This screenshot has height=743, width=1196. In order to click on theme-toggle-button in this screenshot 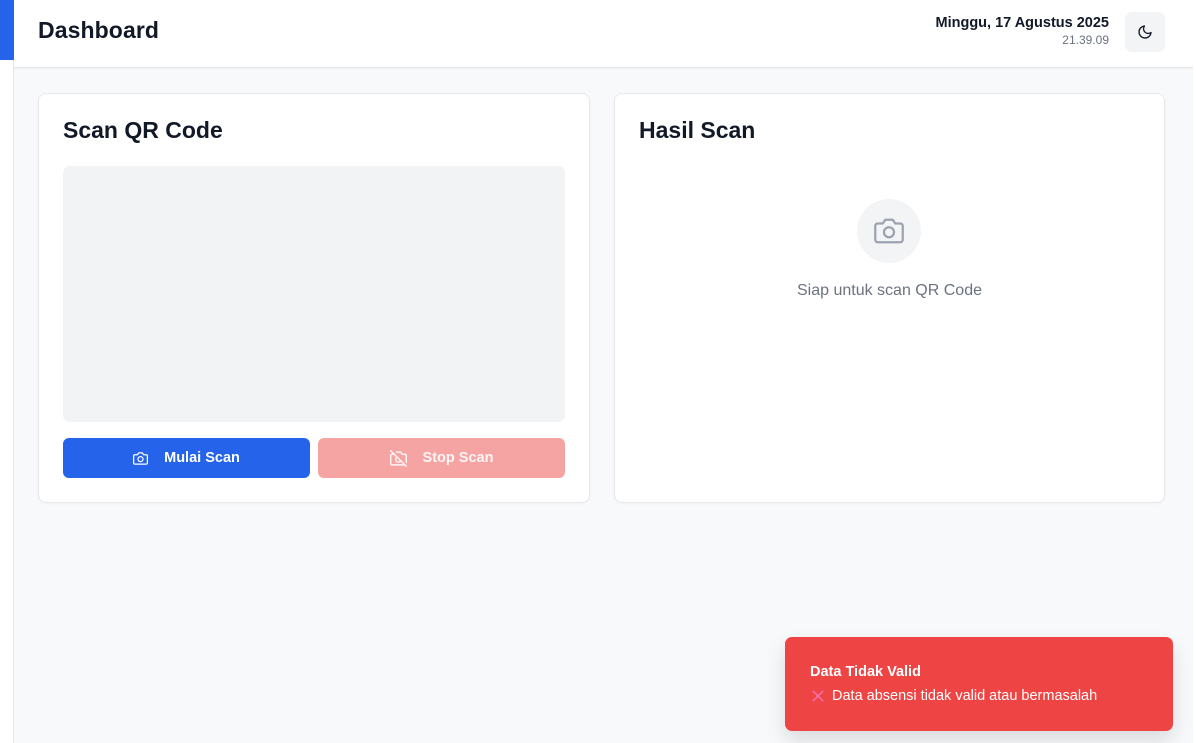, I will do `click(1145, 32)`.